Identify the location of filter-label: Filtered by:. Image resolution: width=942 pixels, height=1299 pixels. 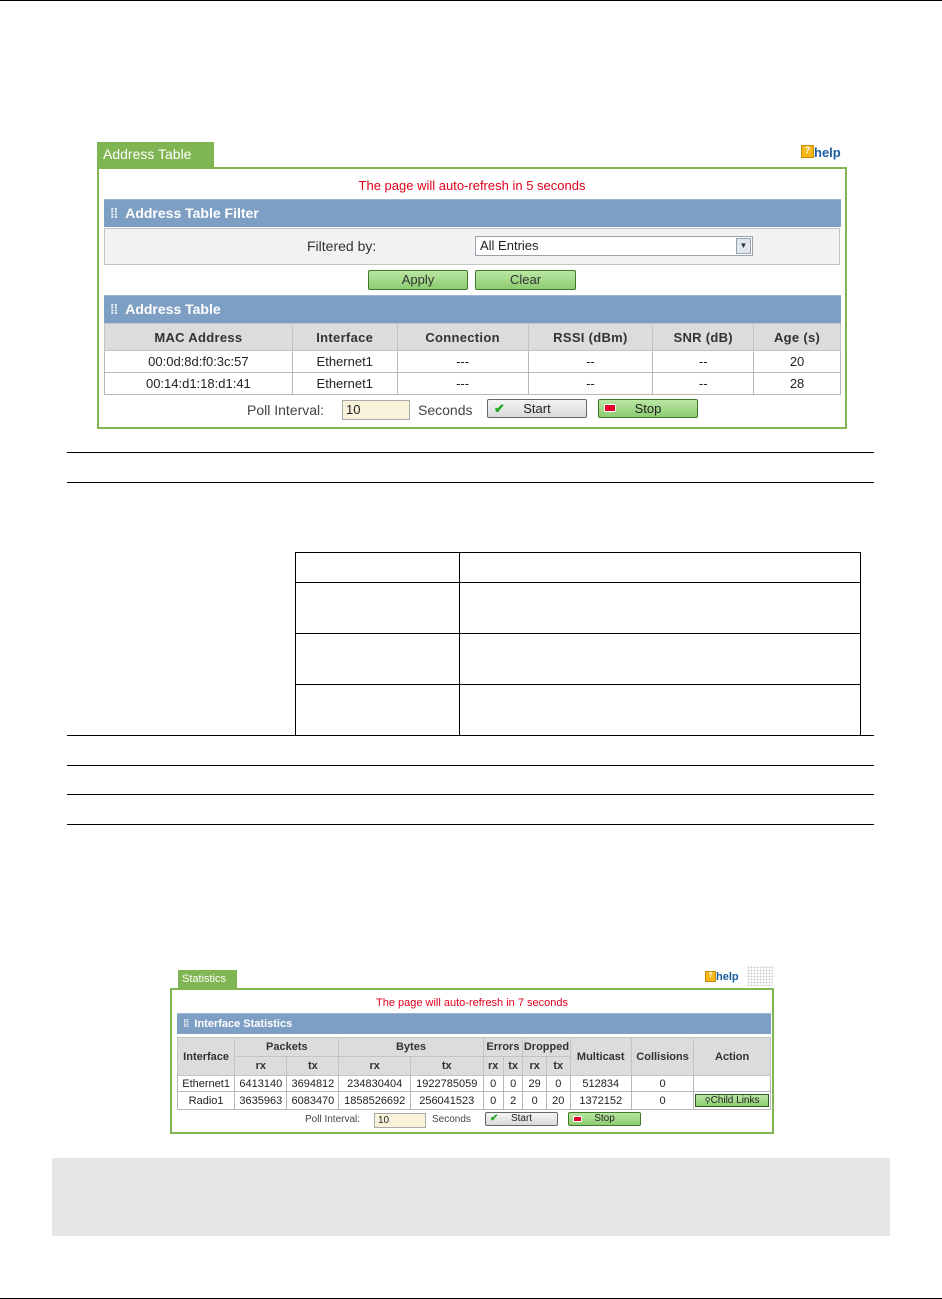
(342, 246).